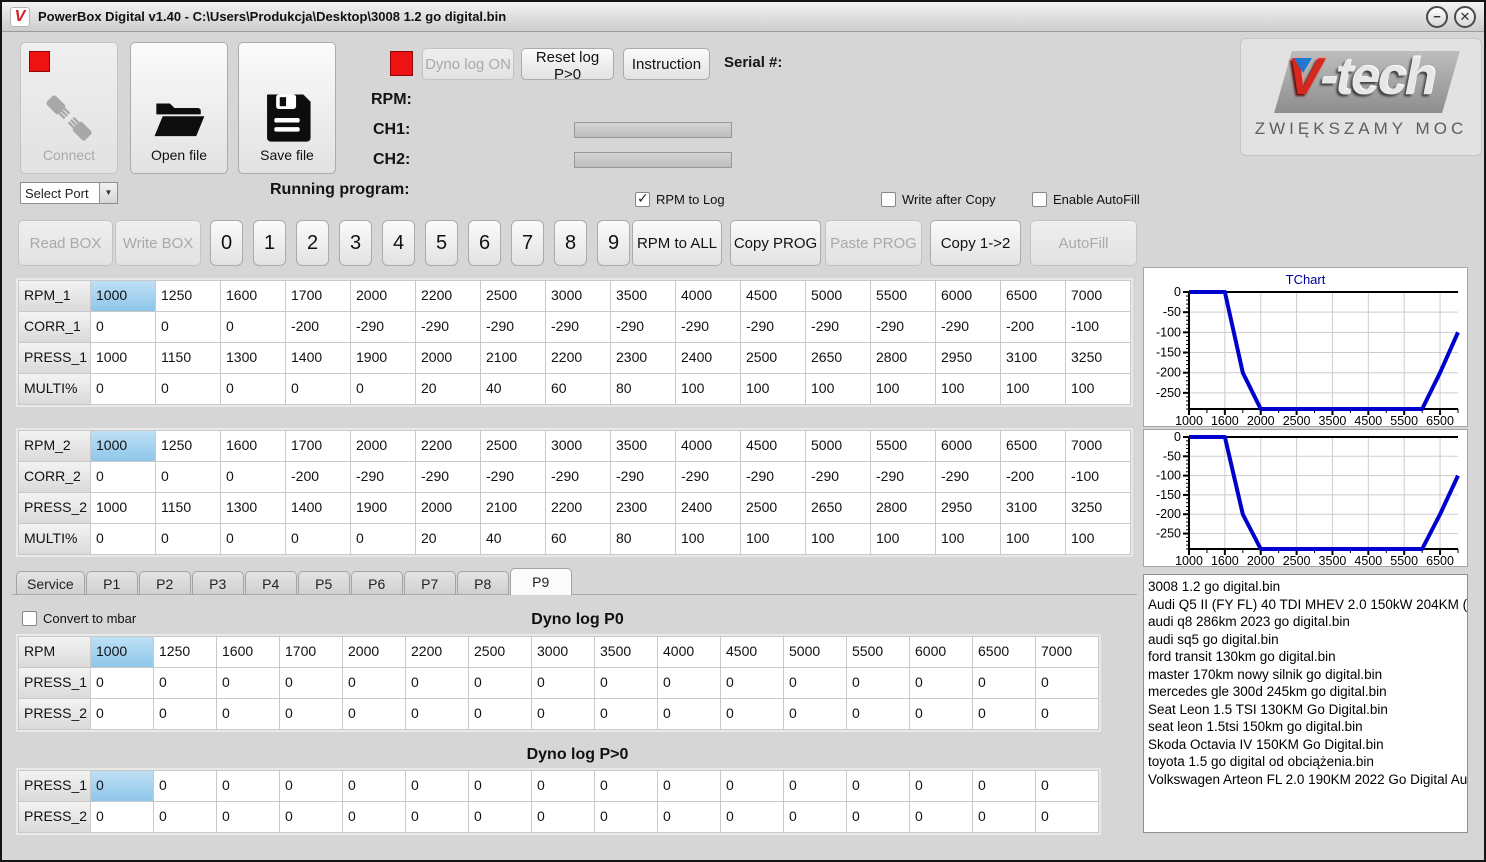 Image resolution: width=1486 pixels, height=862 pixels. Describe the element at coordinates (708, 446) in the screenshot. I see `table-cell: 4000` at that location.